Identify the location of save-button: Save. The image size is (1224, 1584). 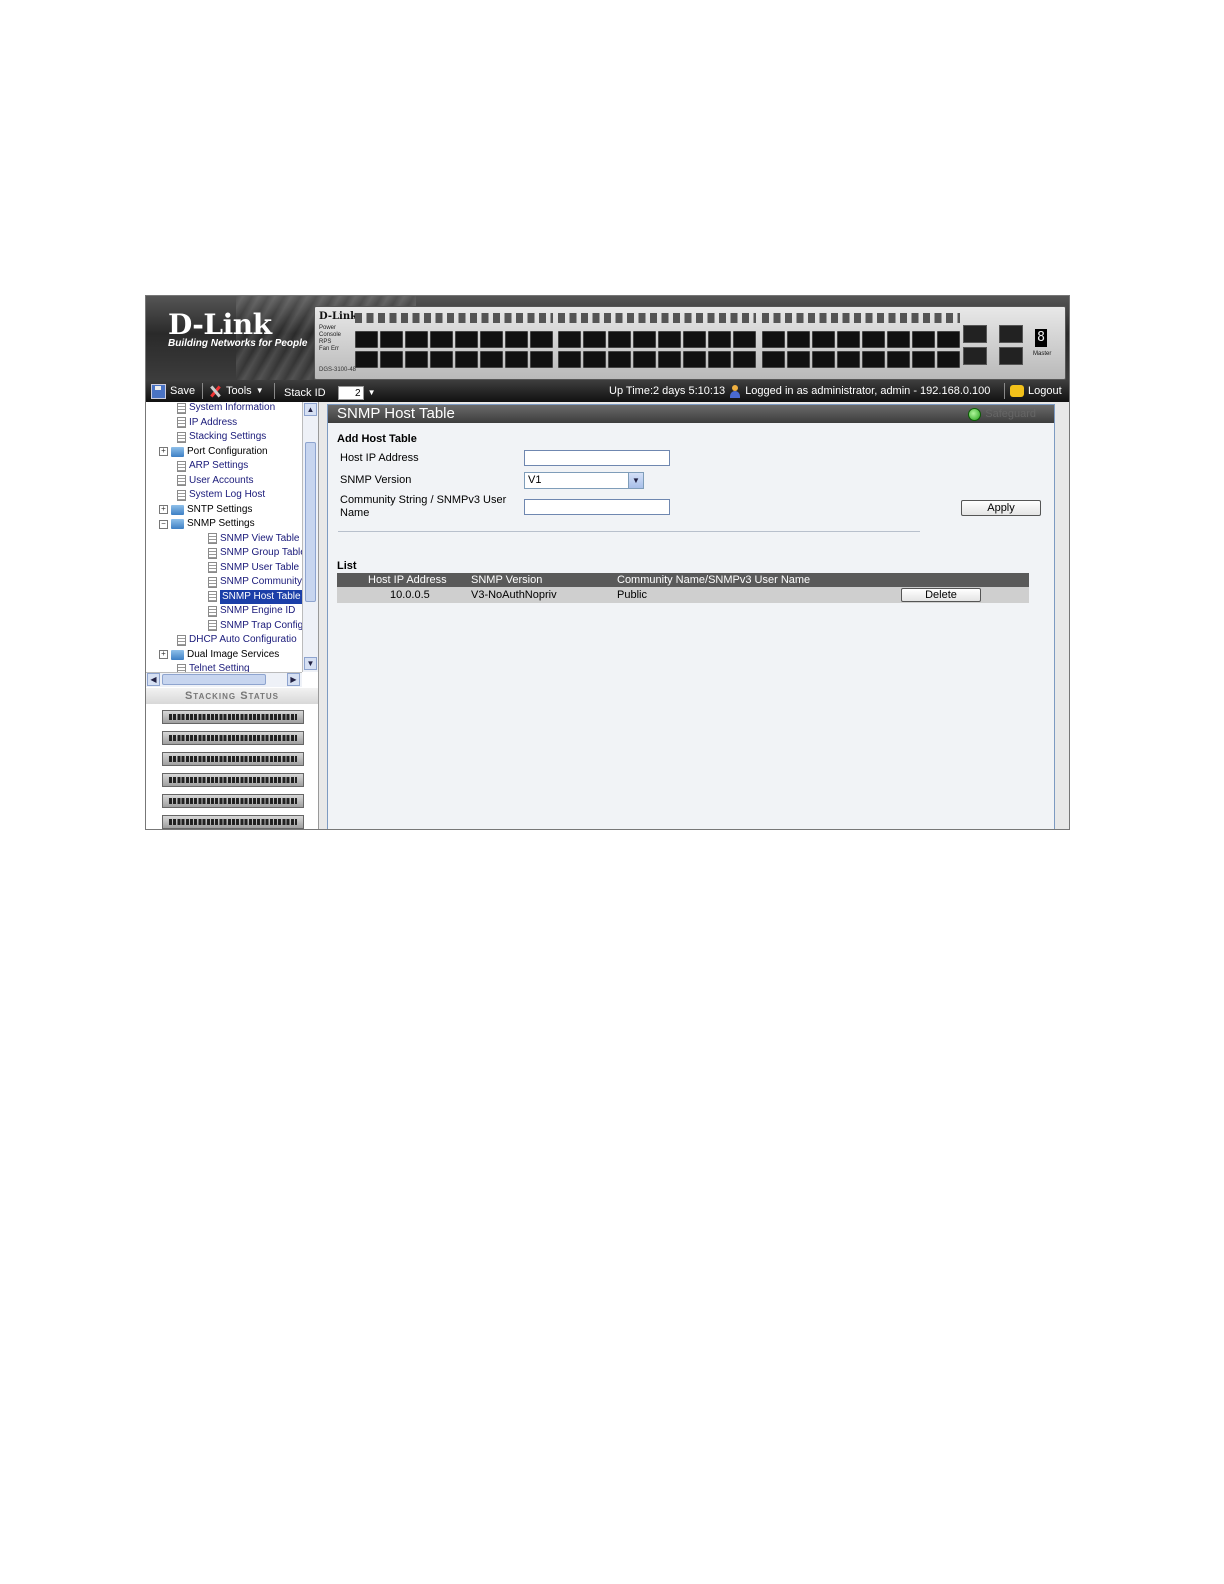
(173, 391).